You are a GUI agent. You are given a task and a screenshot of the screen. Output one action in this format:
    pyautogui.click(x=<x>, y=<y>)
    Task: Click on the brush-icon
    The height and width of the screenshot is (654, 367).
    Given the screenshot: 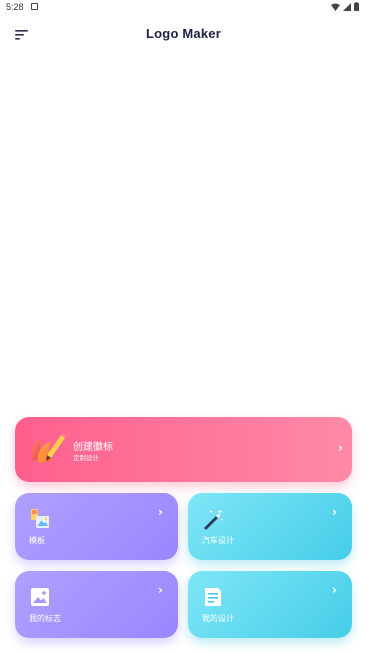 What is the action you would take?
    pyautogui.click(x=49, y=447)
    